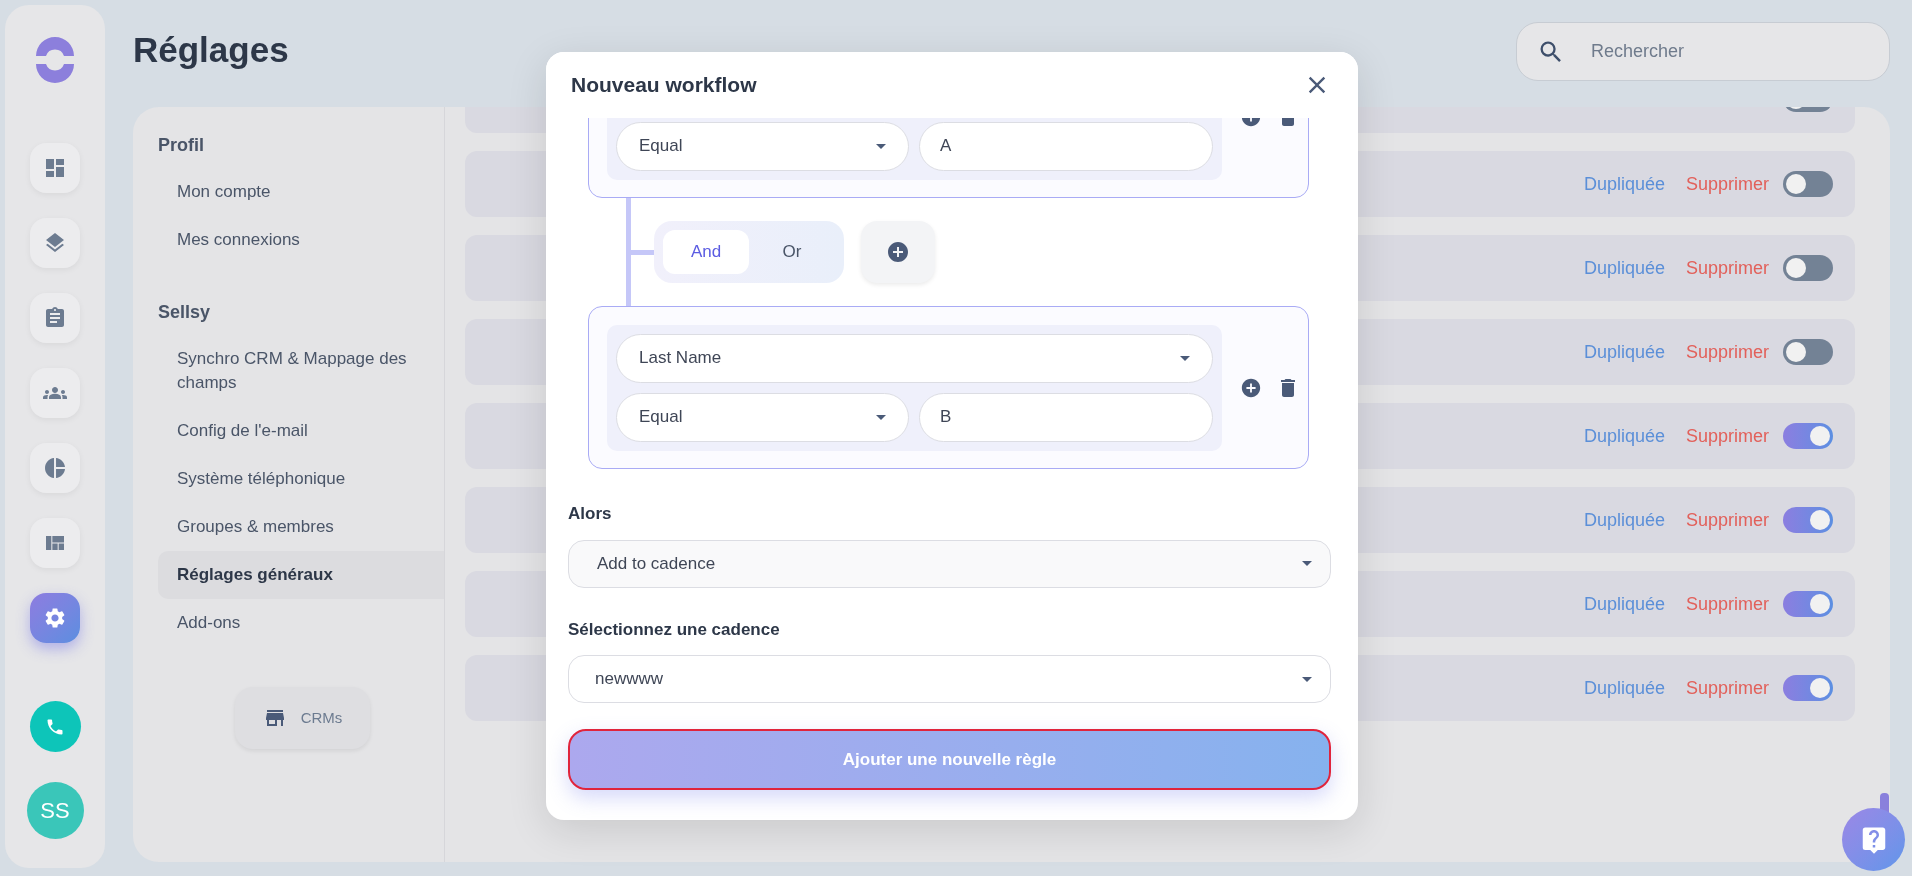  I want to click on nav-heading: Sellsy, so click(185, 312).